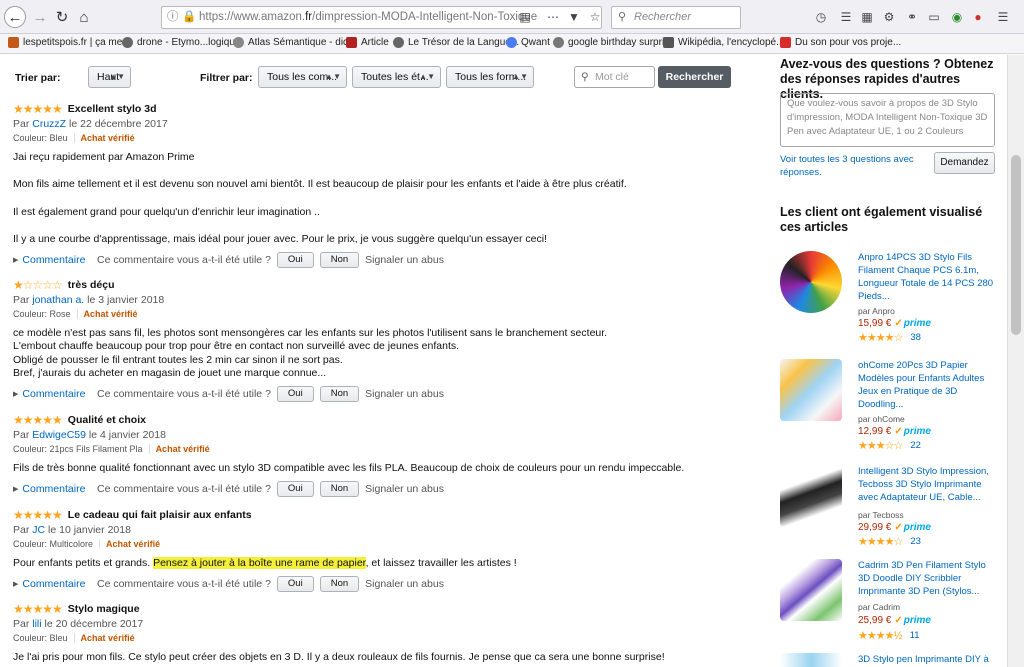 This screenshot has width=1024, height=667. Describe the element at coordinates (36, 624) in the screenshot. I see `reviewer-link: lili` at that location.